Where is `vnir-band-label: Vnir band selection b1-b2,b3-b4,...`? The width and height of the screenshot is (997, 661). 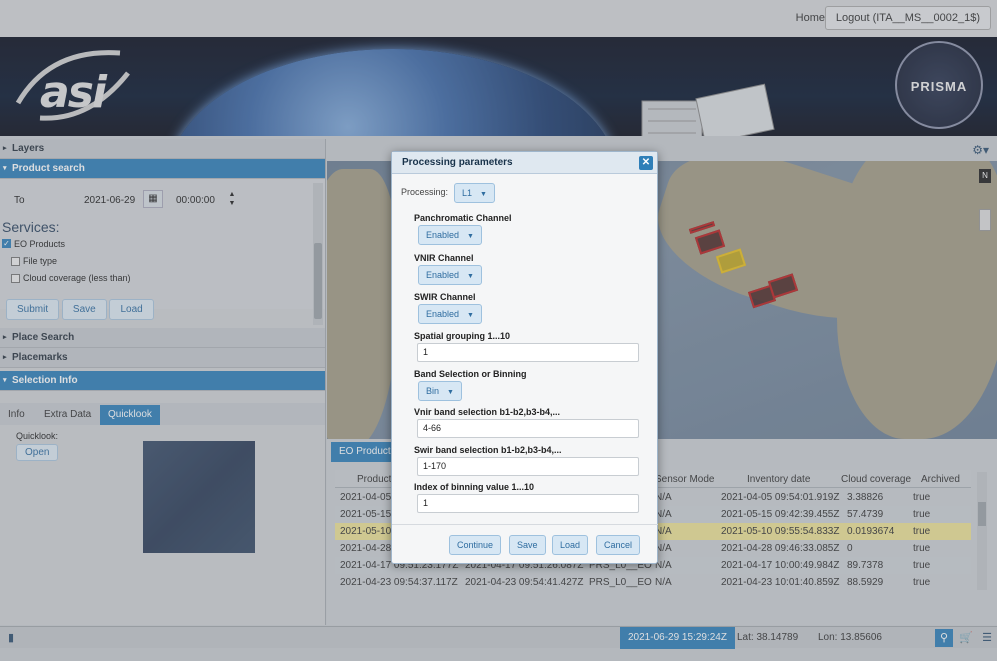
vnir-band-label: Vnir band selection b1-b2,b3-b4,... is located at coordinates (487, 412).